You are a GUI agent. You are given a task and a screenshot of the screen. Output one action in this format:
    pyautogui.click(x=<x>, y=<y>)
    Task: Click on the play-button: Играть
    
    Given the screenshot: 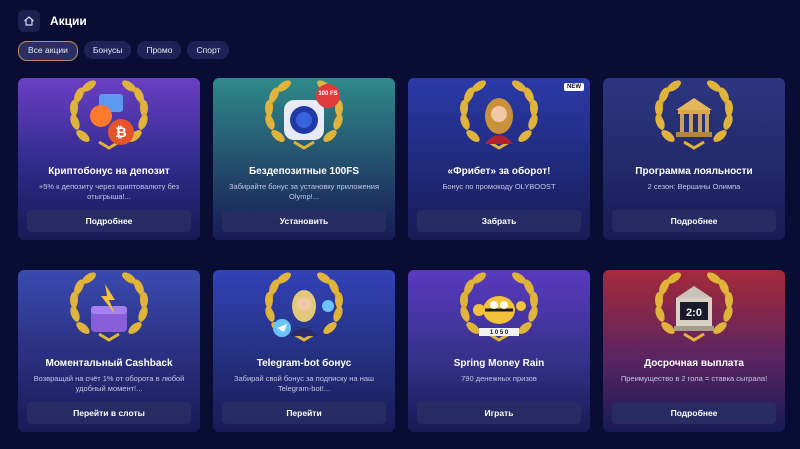 What is the action you would take?
    pyautogui.click(x=499, y=413)
    